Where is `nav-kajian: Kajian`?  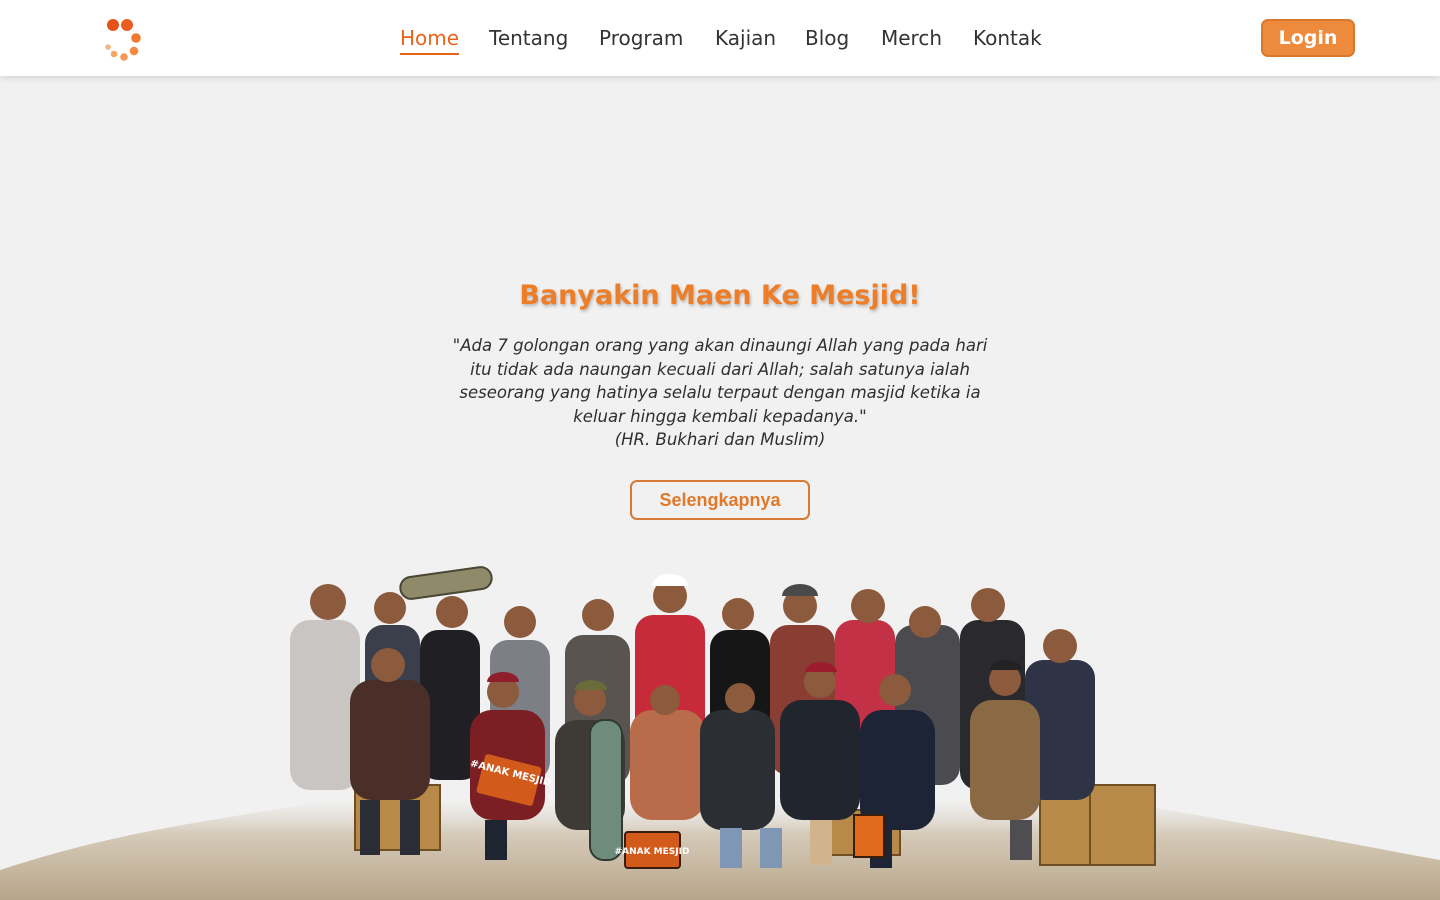
nav-kajian: Kajian is located at coordinates (745, 38).